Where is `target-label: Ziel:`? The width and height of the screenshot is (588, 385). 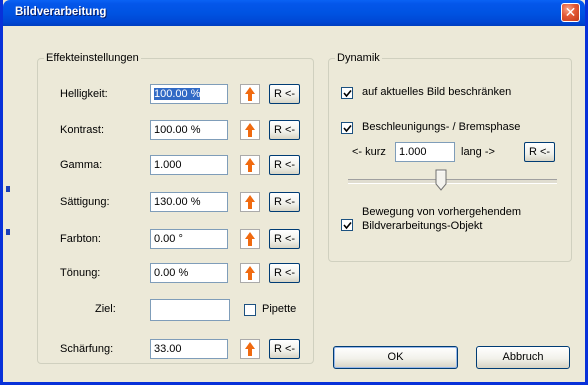
target-label: Ziel: is located at coordinates (105, 309).